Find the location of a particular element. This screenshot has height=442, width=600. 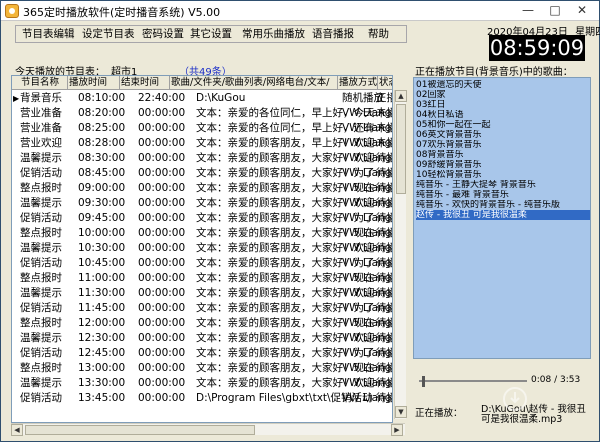

schedule-horizontal-scrollbar: ◀ ▶ is located at coordinates (208, 429).